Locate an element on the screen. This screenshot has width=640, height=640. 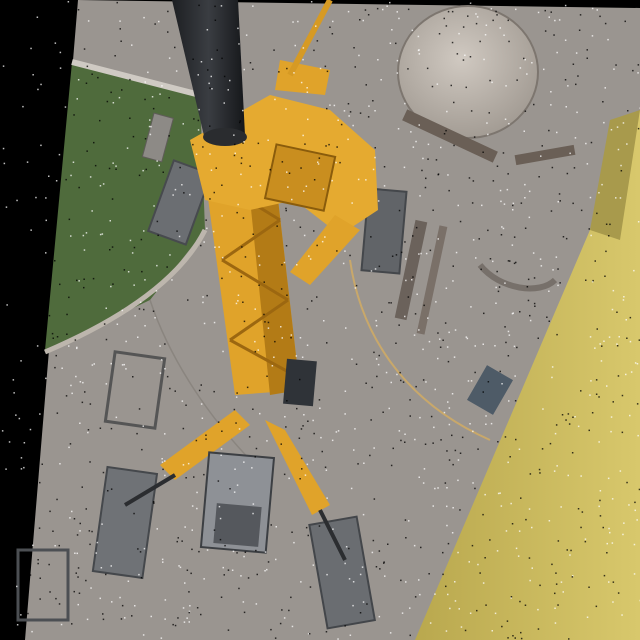
crane-winch-box is located at coordinates (300, 177).